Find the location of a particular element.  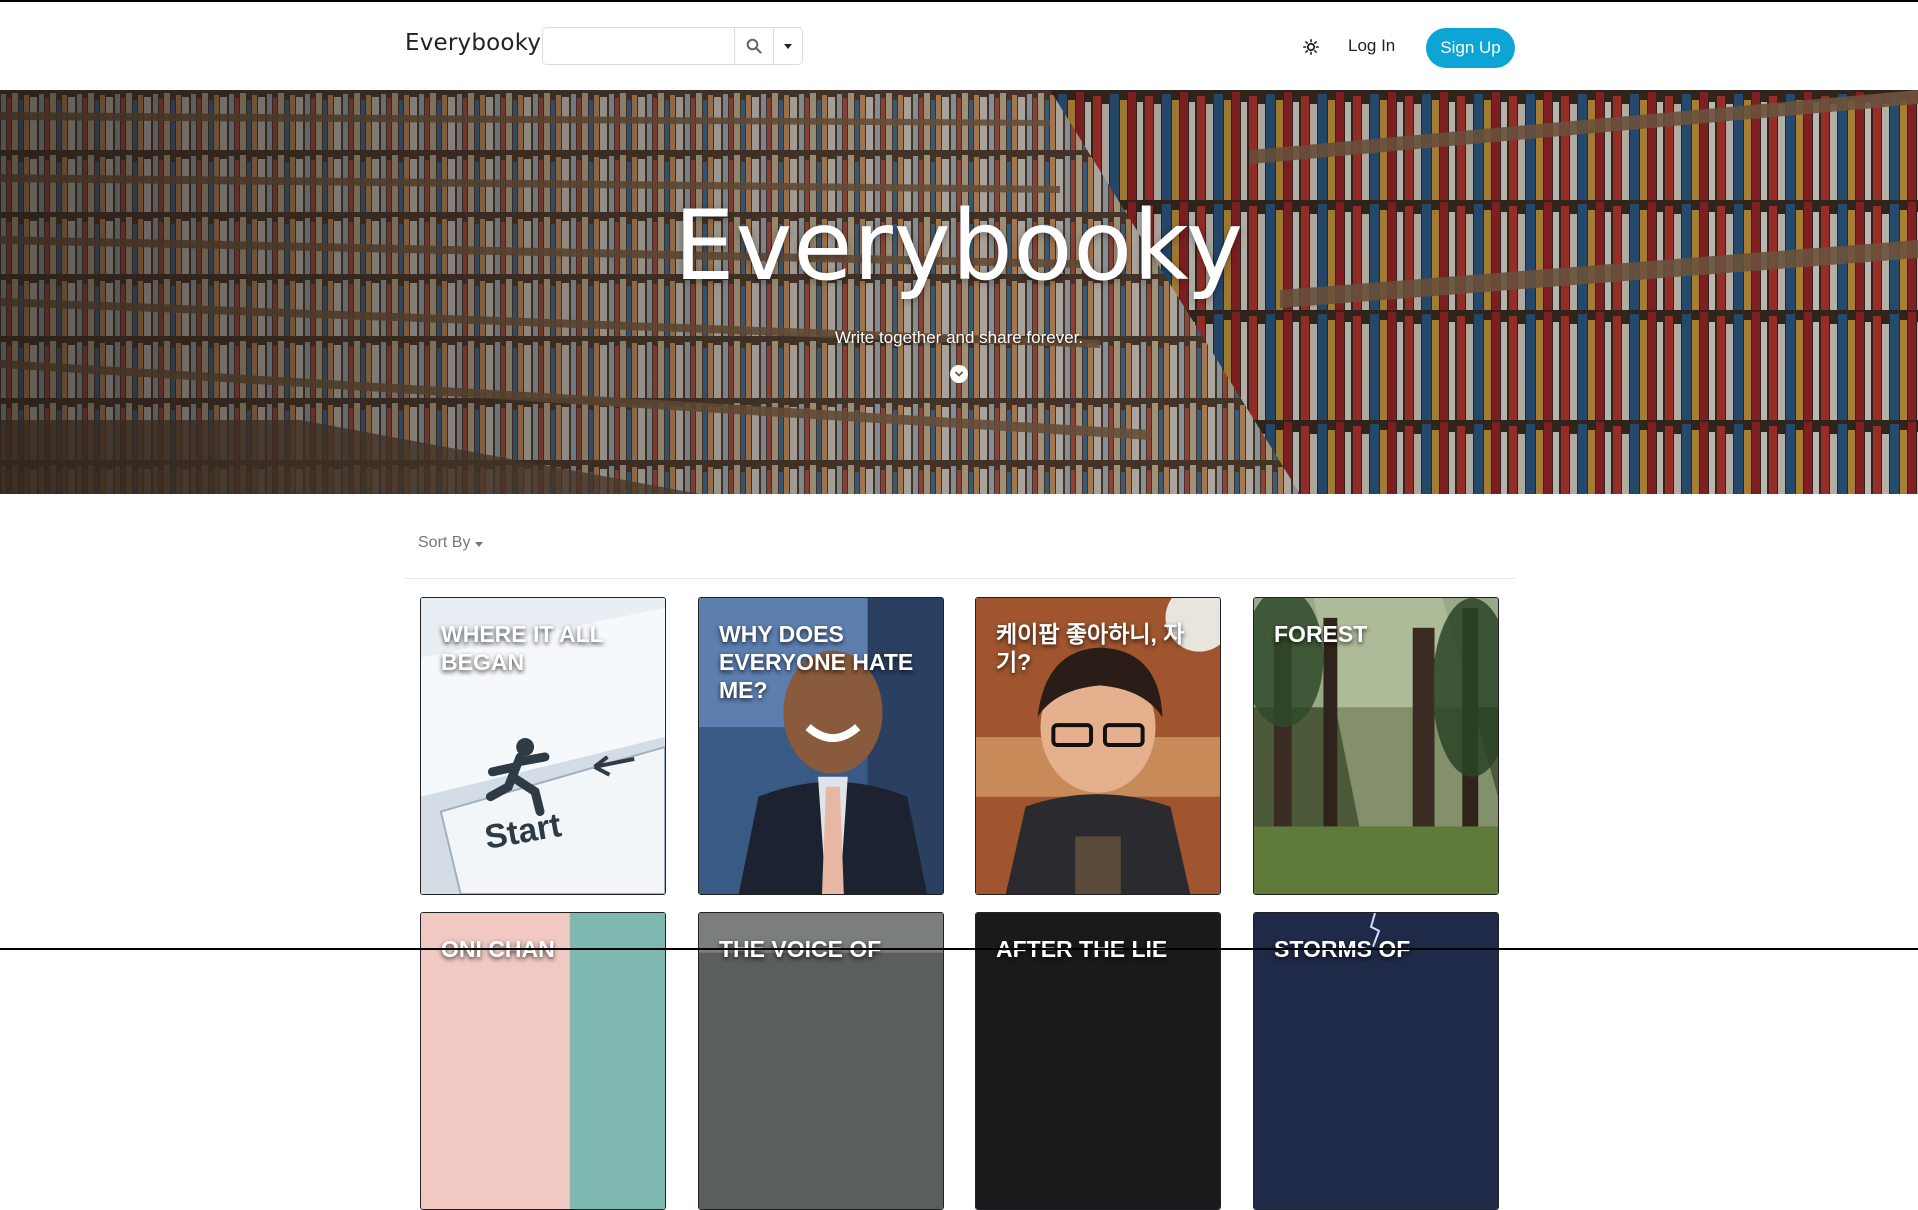

chevron-down-icon is located at coordinates (959, 374).